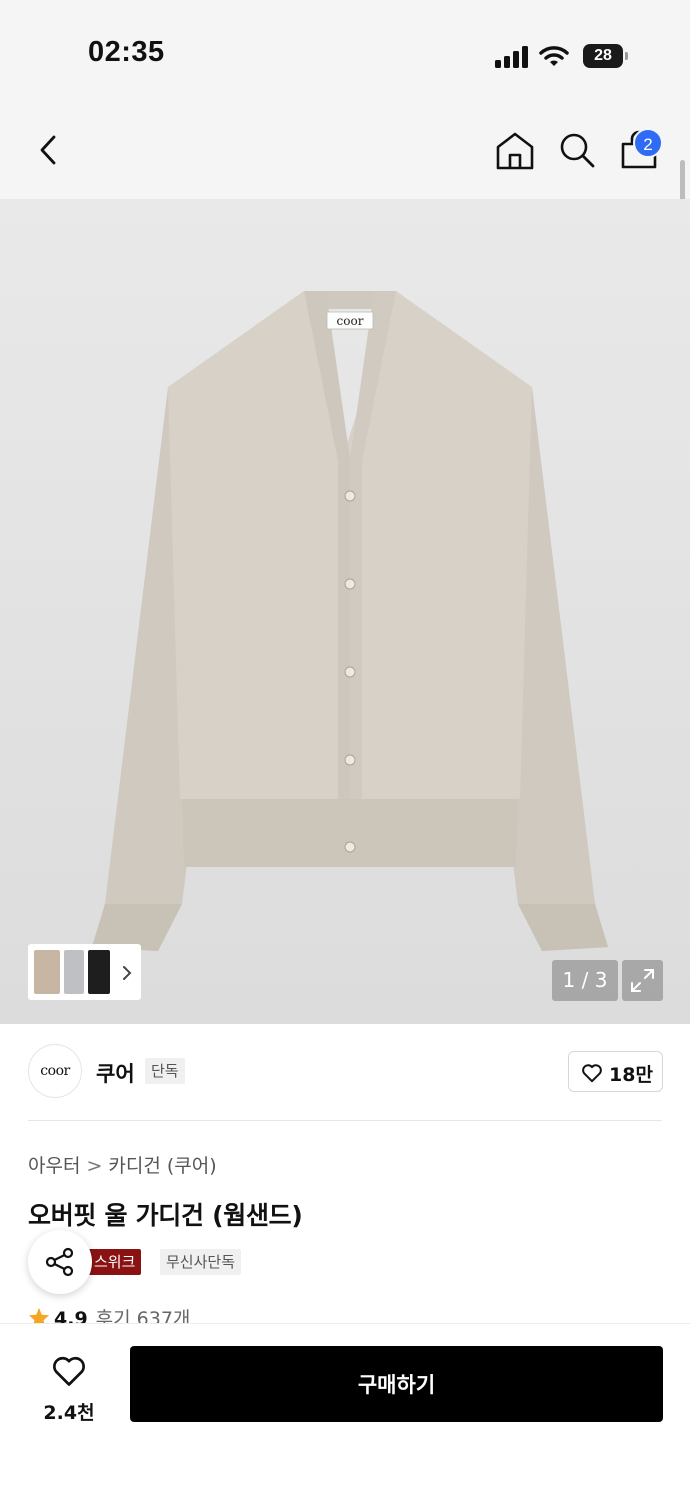 This screenshot has height=1500, width=690. What do you see at coordinates (165, 1215) in the screenshot?
I see `product-title: 오버핏 울 가디건 (웜샌드)` at bounding box center [165, 1215].